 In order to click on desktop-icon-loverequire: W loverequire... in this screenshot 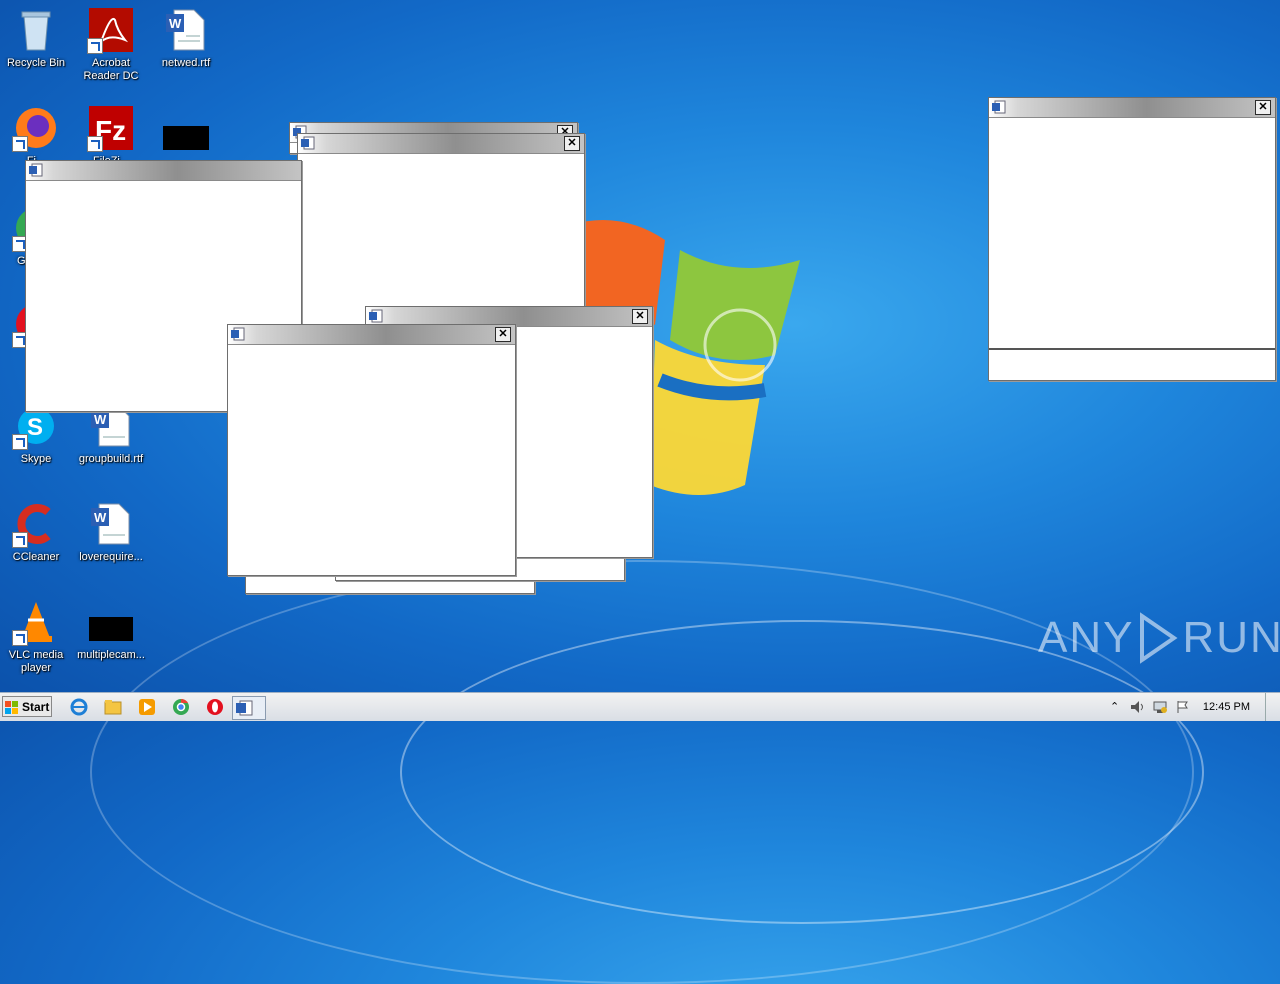, I will do `click(111, 532)`.